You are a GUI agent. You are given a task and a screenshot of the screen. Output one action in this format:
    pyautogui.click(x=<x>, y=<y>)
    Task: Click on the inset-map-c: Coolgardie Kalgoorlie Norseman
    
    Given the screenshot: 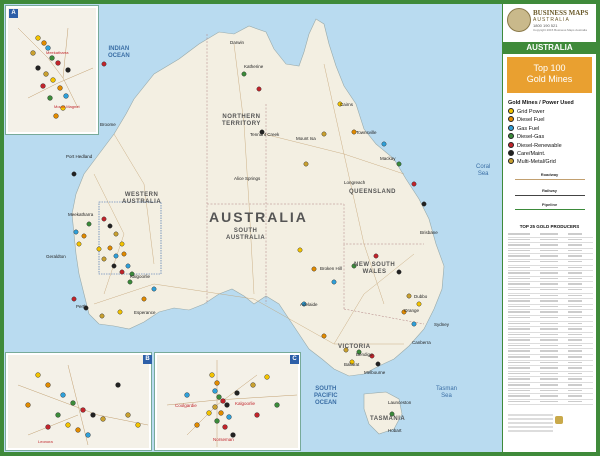 What is the action you would take?
    pyautogui.click(x=227, y=401)
    